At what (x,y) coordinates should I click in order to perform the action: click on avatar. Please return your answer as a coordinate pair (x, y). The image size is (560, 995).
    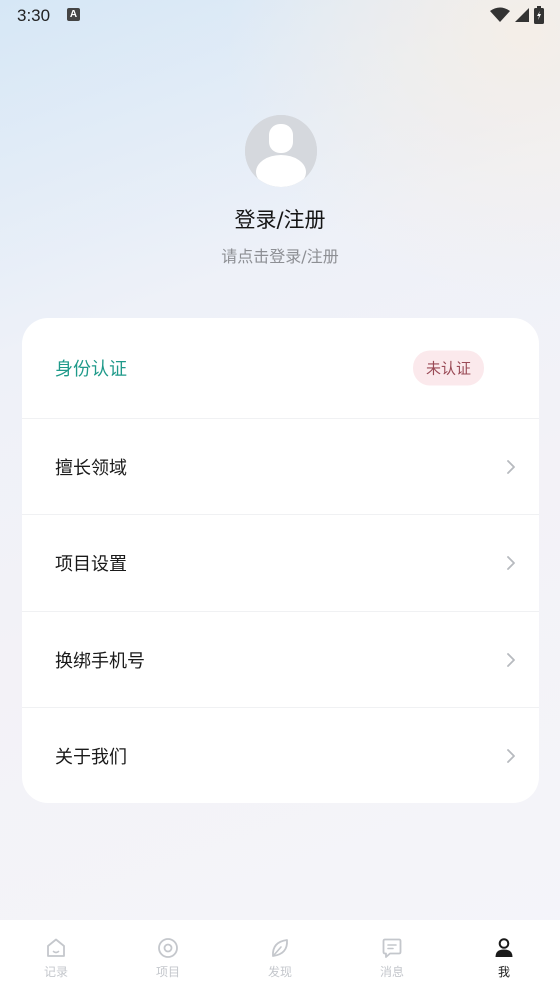
    Looking at the image, I should click on (281, 151).